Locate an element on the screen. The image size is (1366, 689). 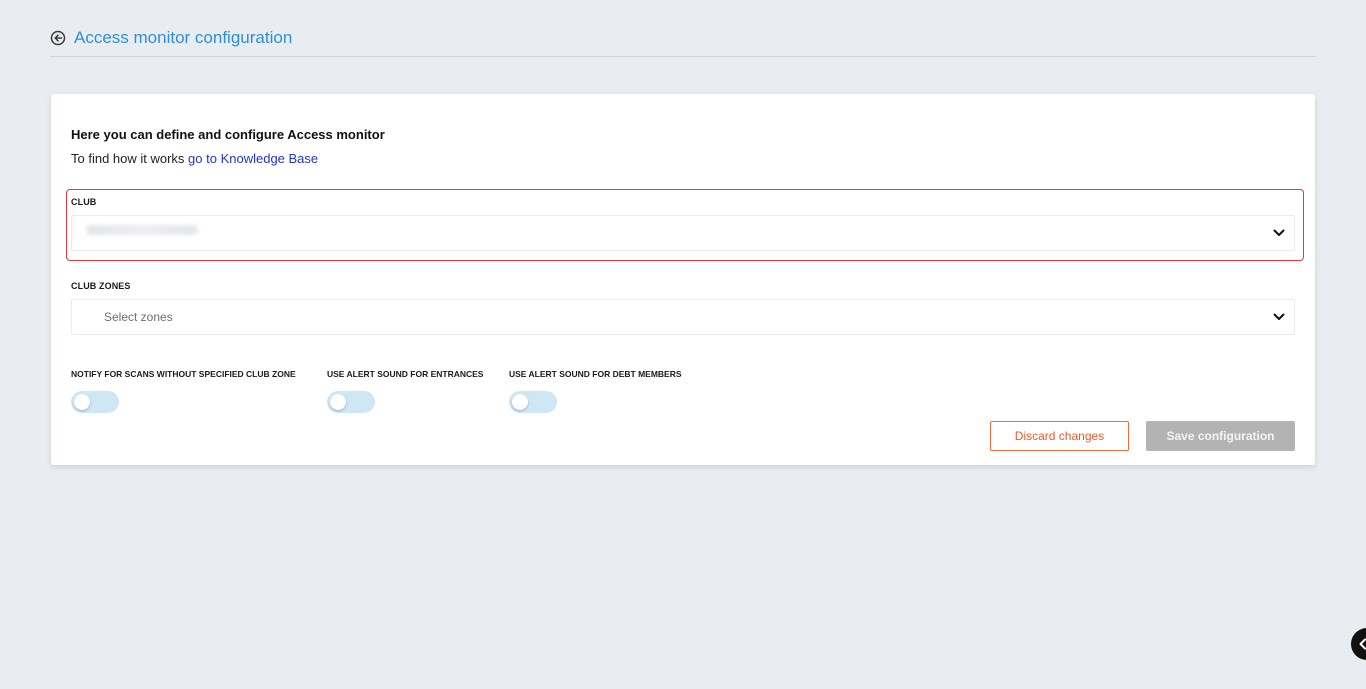
save-configuration-button: Save configuration is located at coordinates (1220, 436).